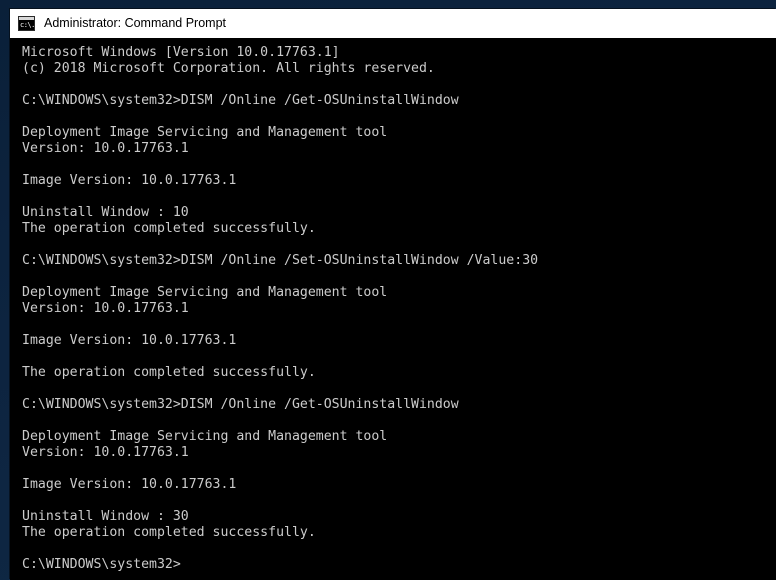 Image resolution: width=776 pixels, height=580 pixels. I want to click on command-prompt-icon-glyph: c:\., so click(27, 25).